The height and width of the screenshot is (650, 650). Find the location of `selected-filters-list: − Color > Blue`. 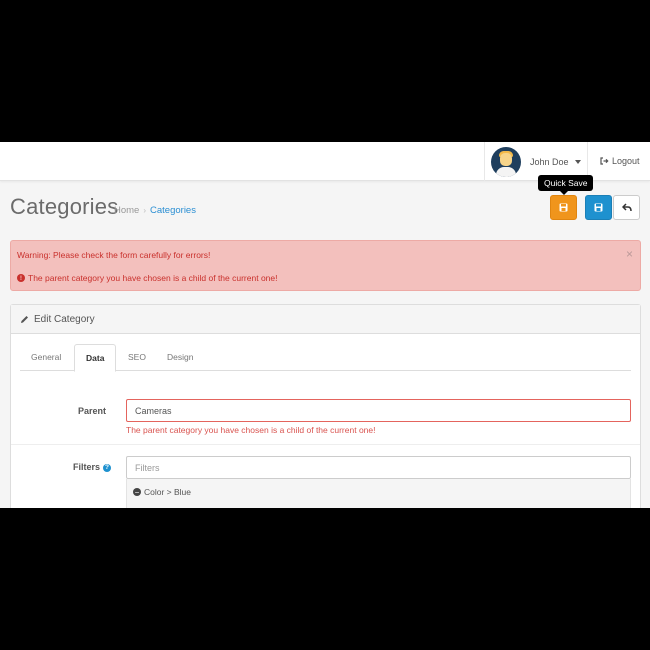

selected-filters-list: − Color > Blue is located at coordinates (378, 493).